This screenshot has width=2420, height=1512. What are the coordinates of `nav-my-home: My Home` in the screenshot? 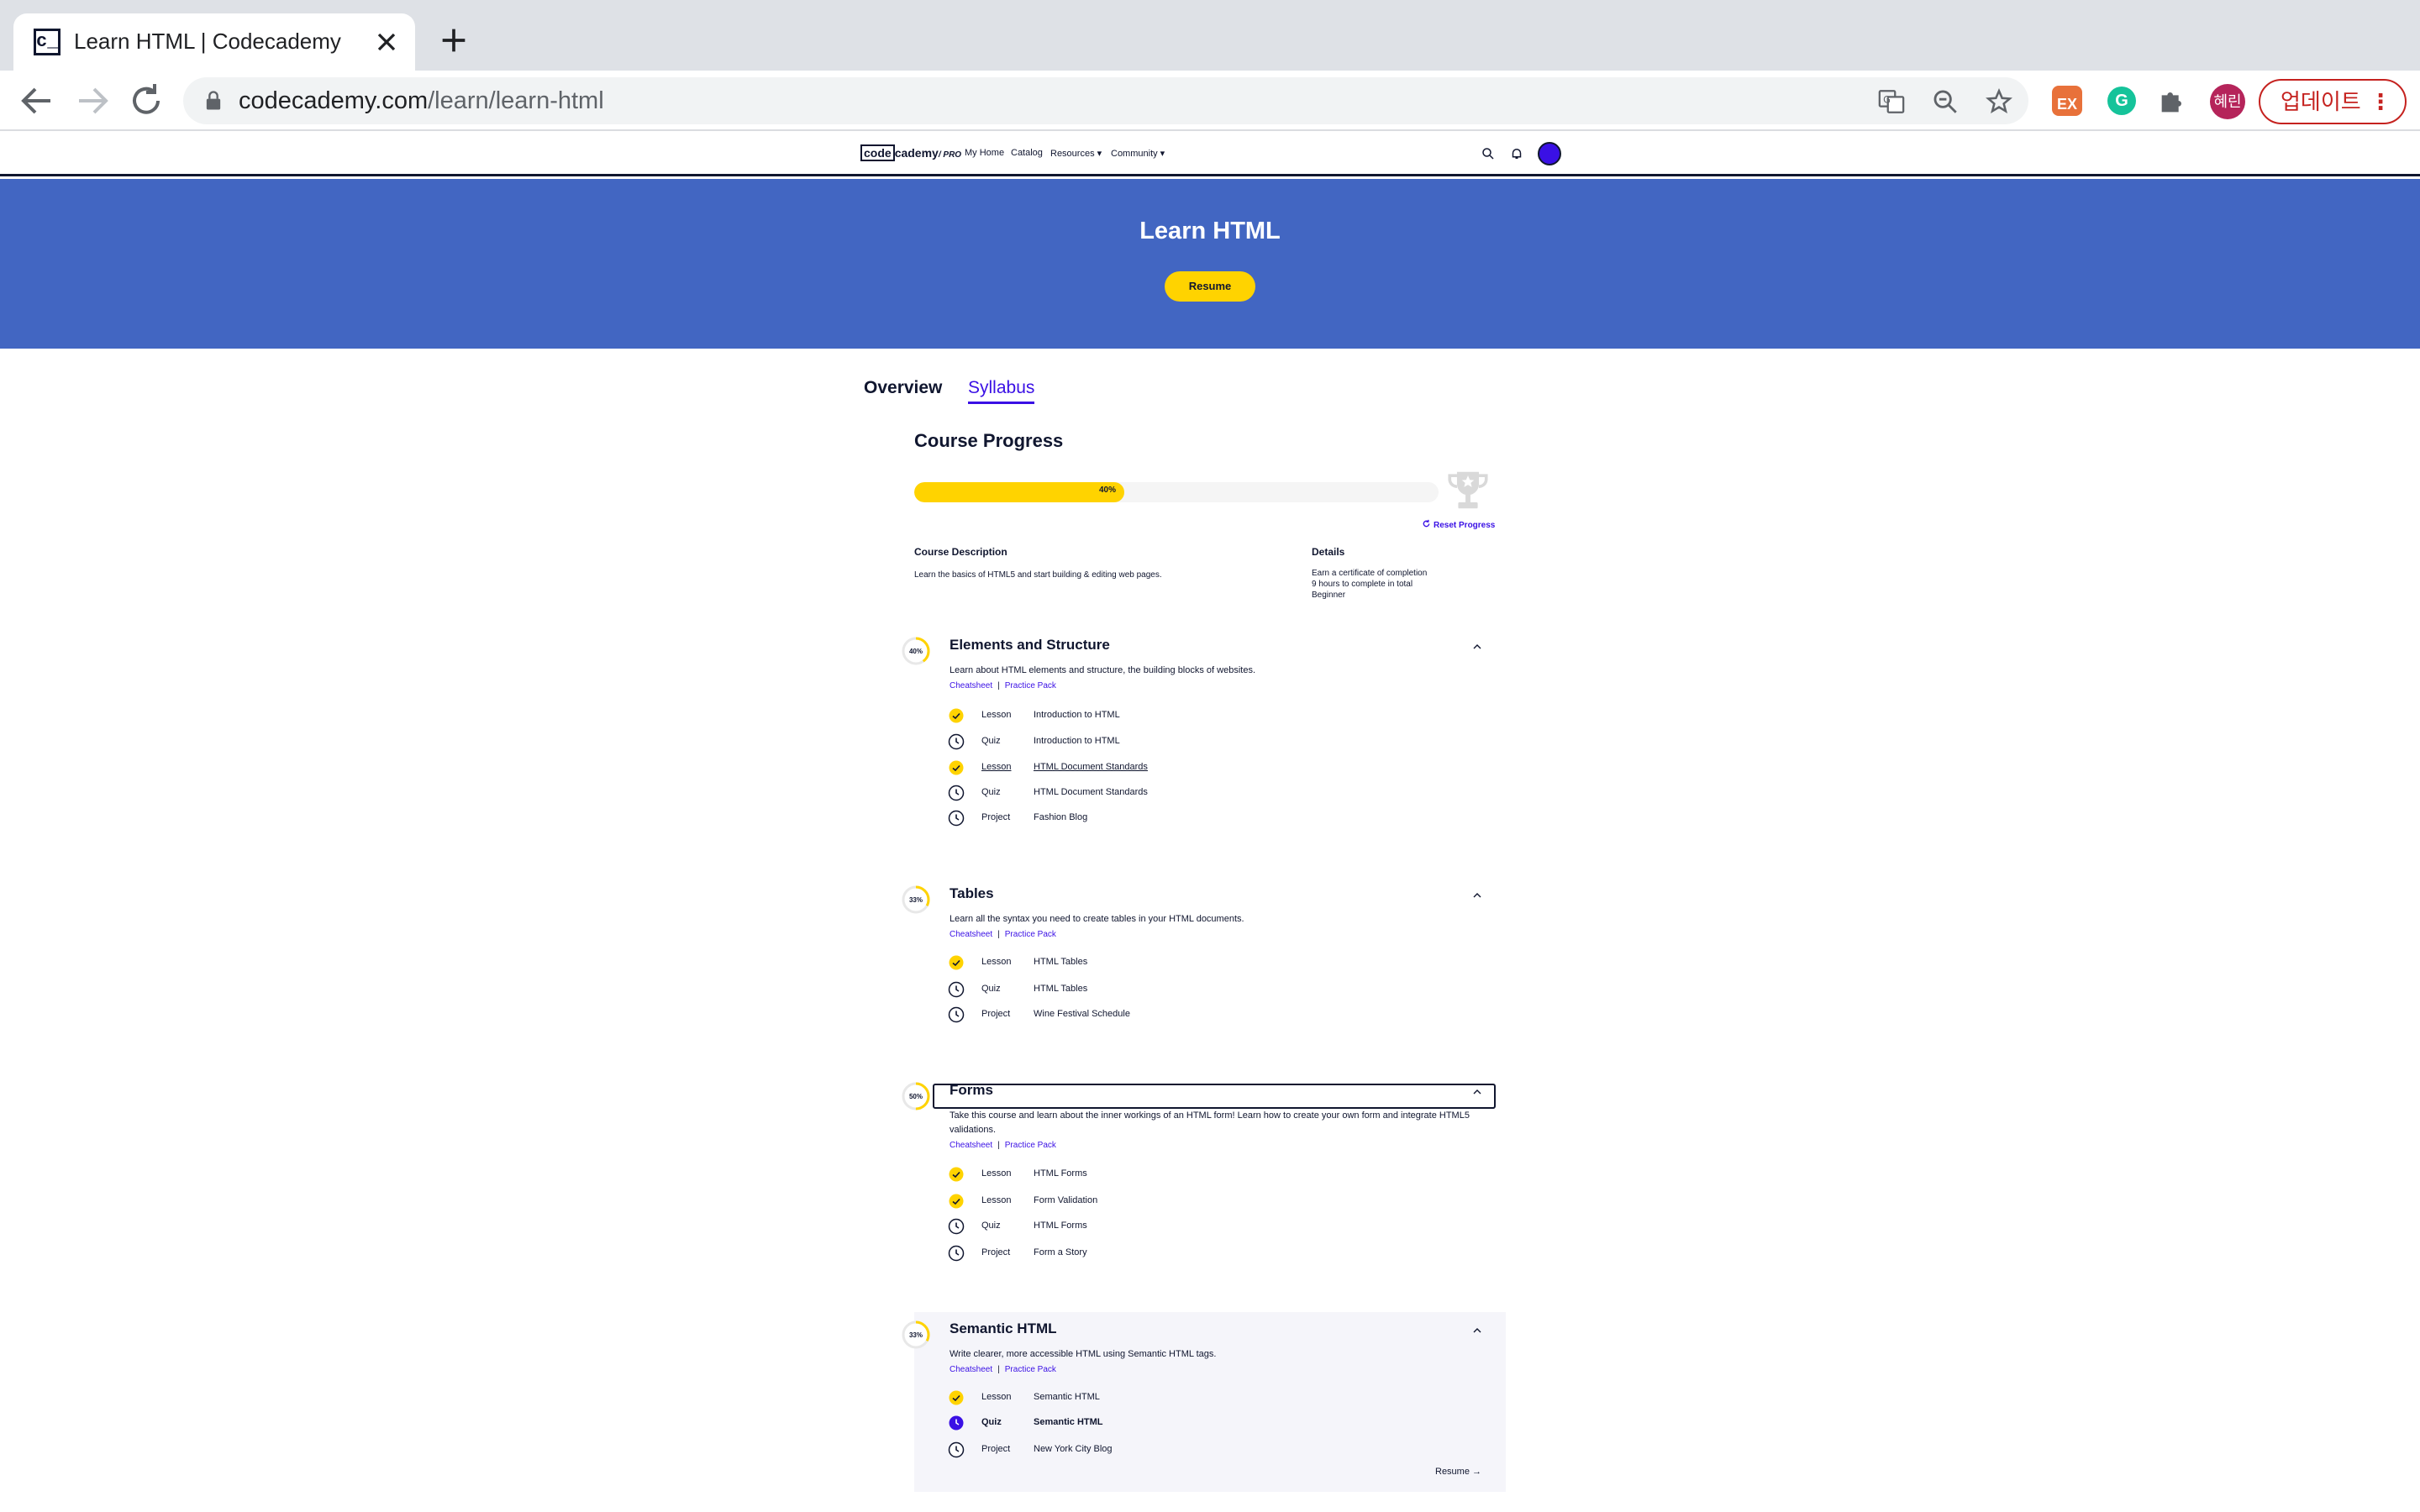 It's located at (985, 153).